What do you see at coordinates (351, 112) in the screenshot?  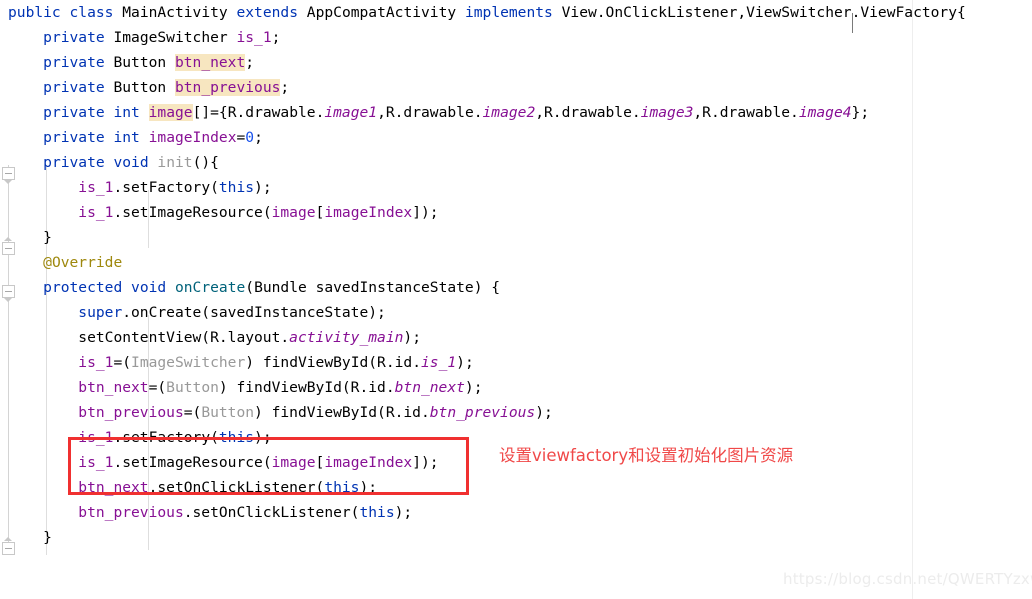 I see `code-token: image1` at bounding box center [351, 112].